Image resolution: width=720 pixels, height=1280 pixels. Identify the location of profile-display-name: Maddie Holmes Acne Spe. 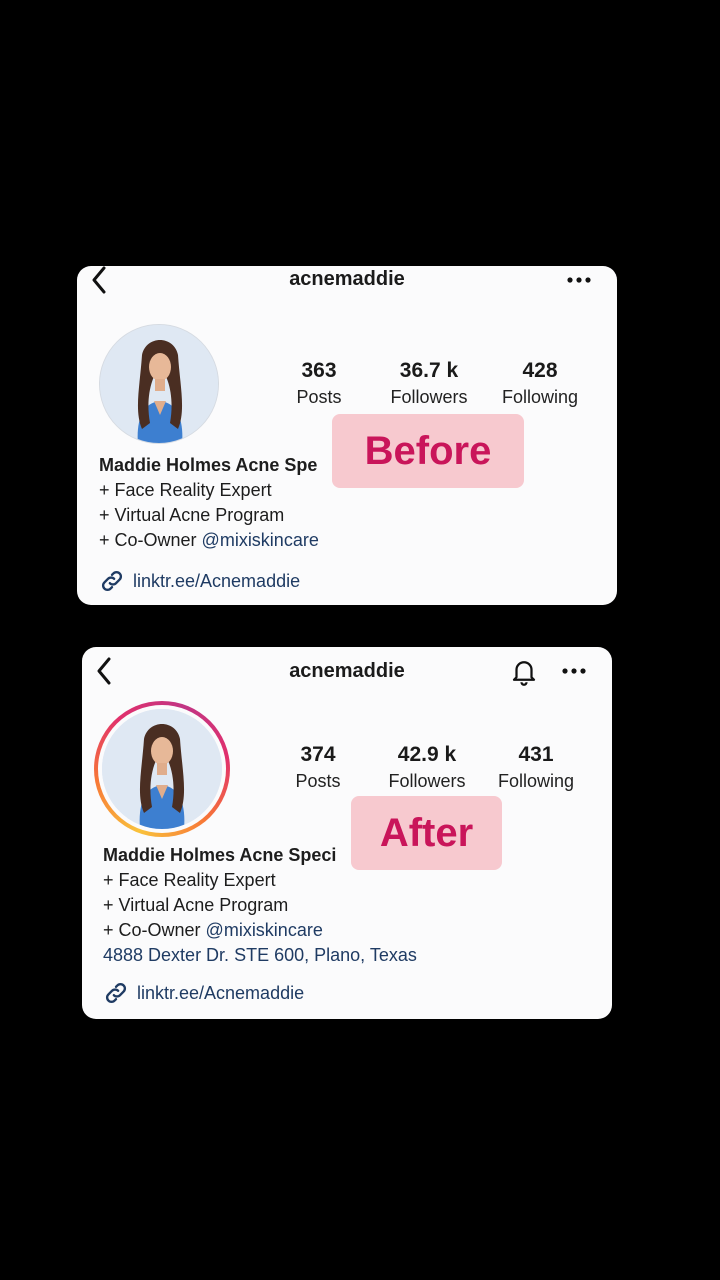
(208, 465).